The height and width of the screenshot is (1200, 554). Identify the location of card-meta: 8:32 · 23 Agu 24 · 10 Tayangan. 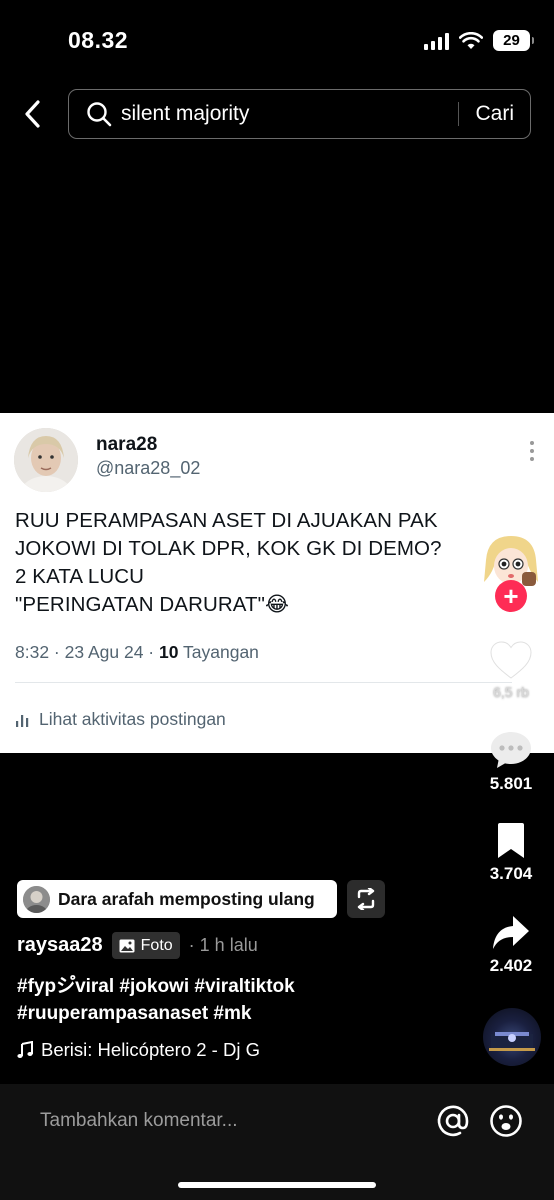
(137, 652).